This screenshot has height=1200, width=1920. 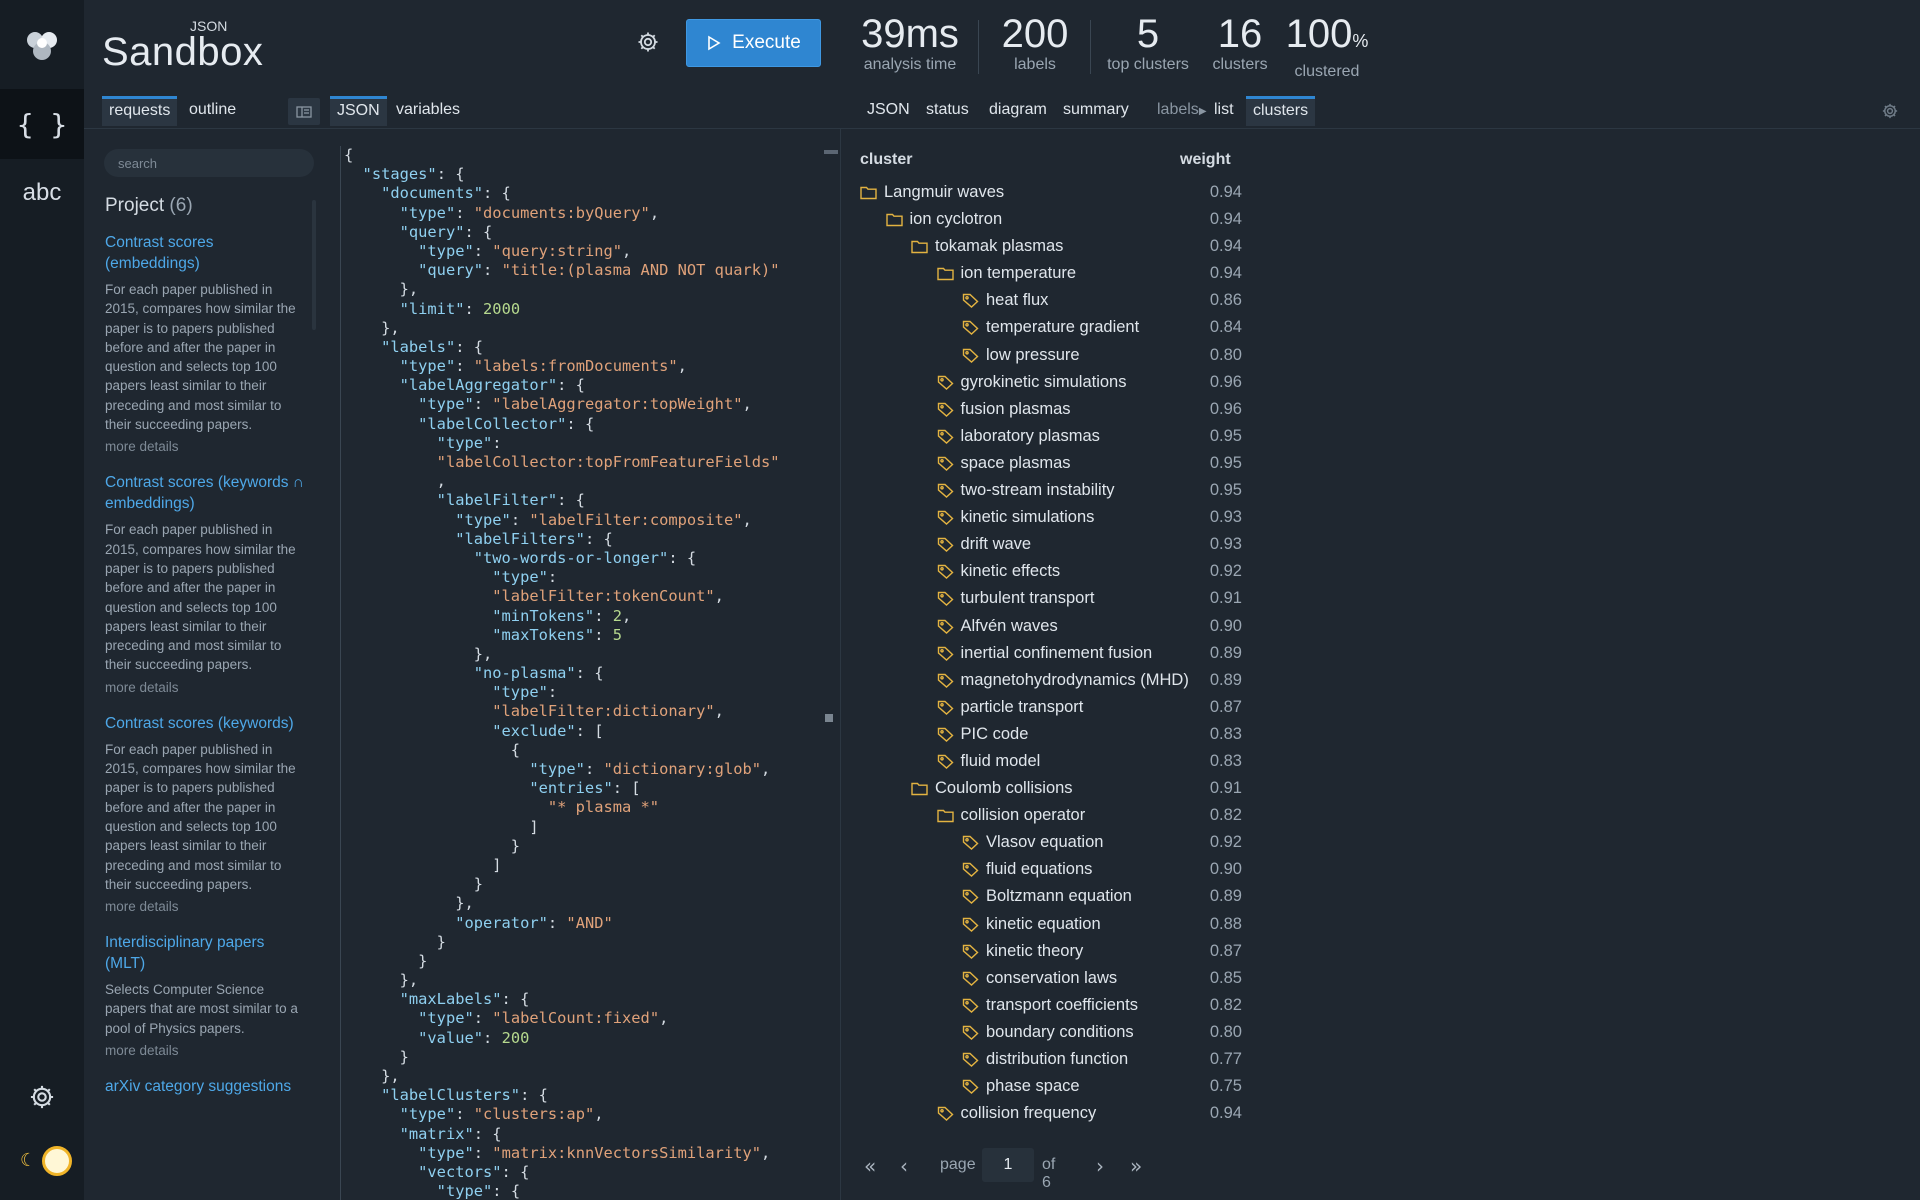 What do you see at coordinates (205, 723) in the screenshot?
I see `project-item-title: Contrast scores (keywords)` at bounding box center [205, 723].